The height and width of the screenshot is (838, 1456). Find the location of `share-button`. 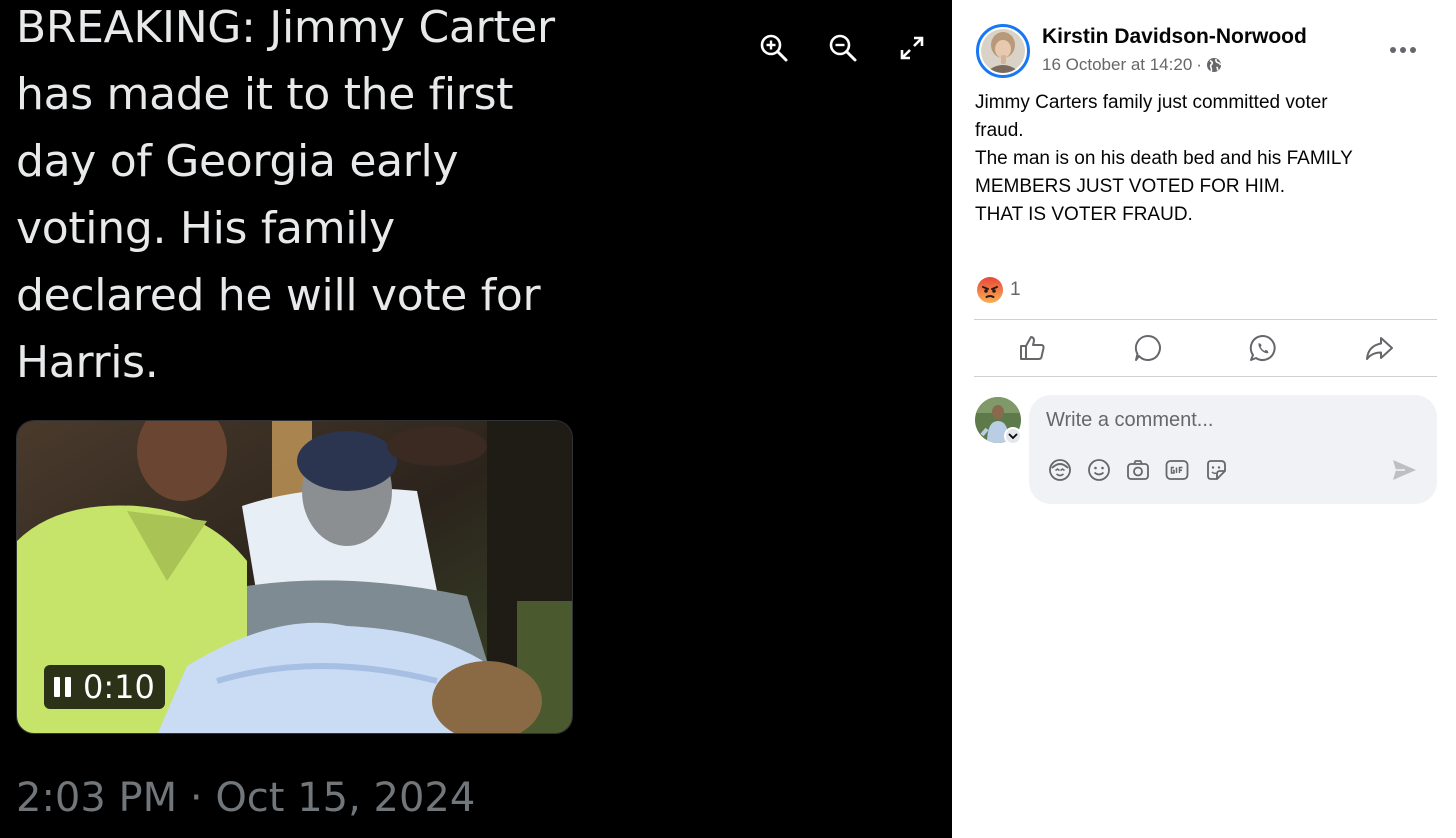

share-button is located at coordinates (1379, 348).